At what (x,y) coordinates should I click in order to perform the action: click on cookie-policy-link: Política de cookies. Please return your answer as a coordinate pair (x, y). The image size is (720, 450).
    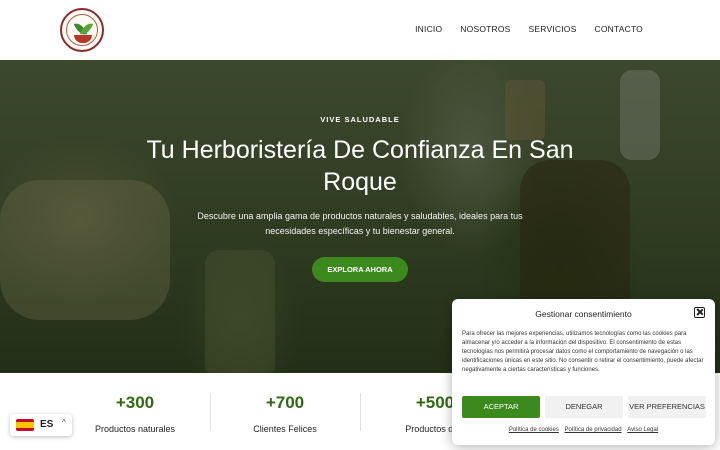
    Looking at the image, I should click on (534, 430).